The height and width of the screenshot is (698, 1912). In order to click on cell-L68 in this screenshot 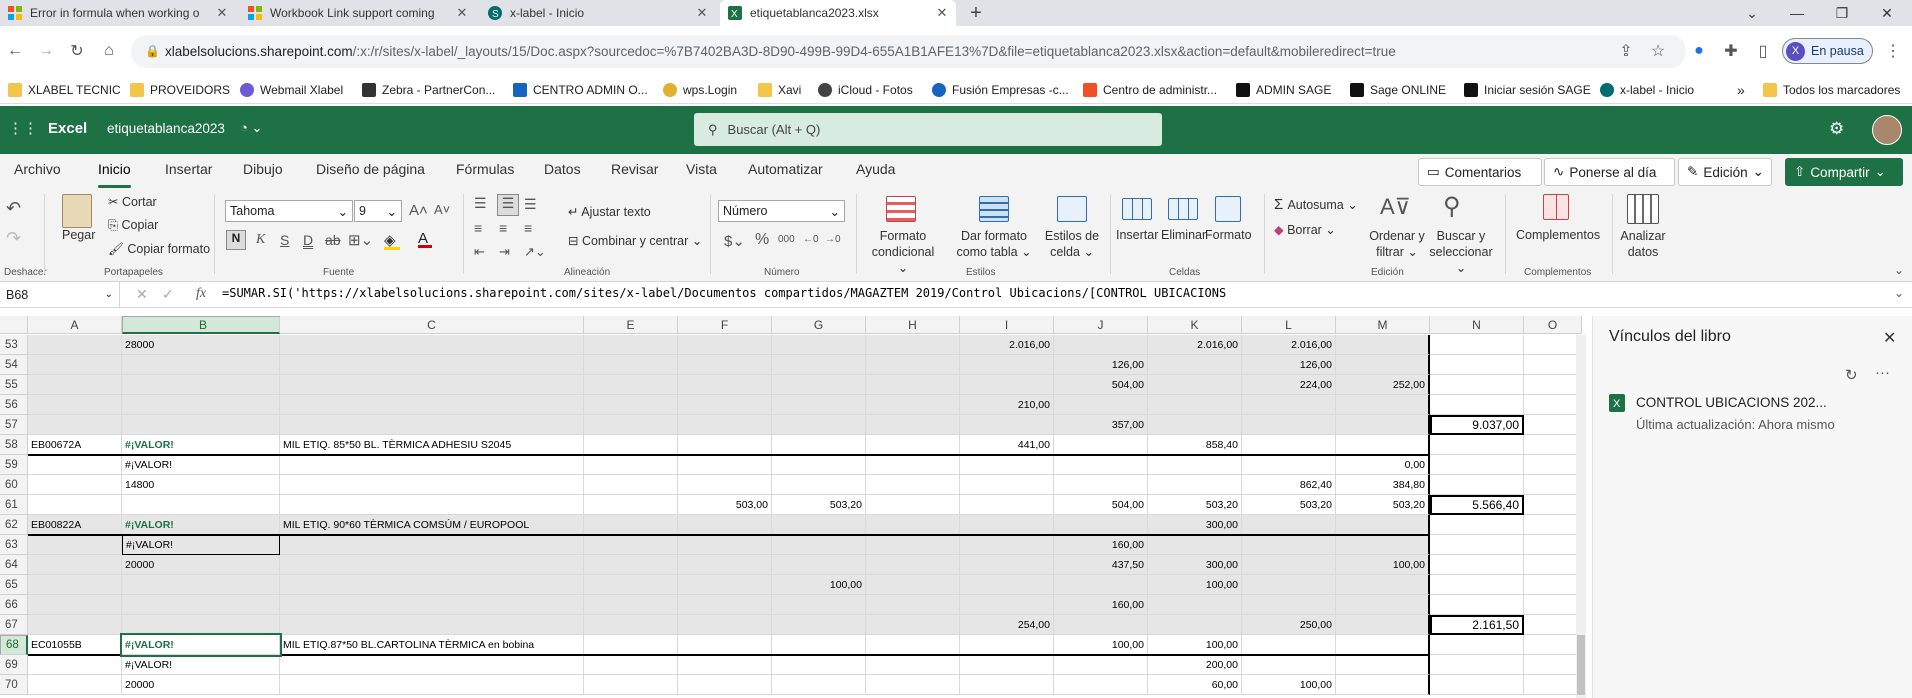, I will do `click(1289, 645)`.